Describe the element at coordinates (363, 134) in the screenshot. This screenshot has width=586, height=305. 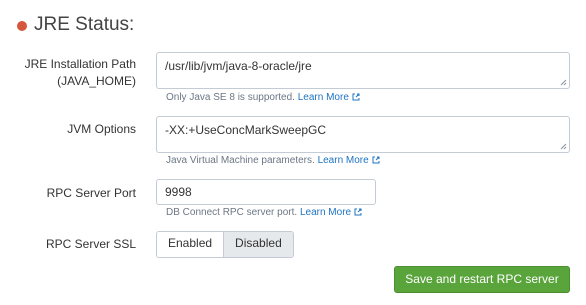
I see `jvm-options-input: -XX:+UseConcMarkSweepGC` at that location.